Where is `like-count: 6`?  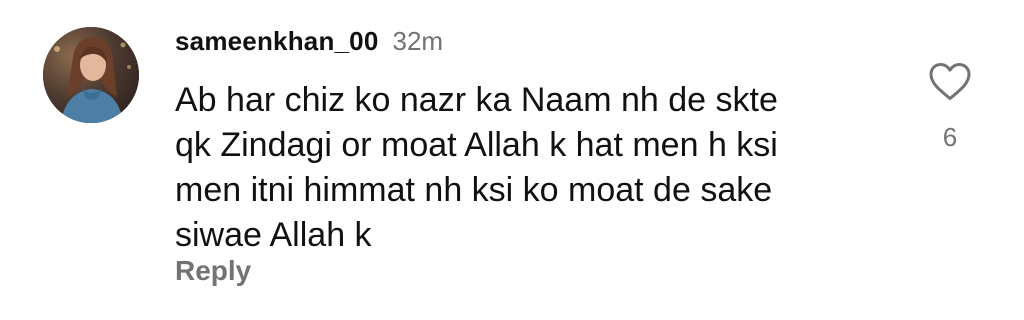
like-count: 6 is located at coordinates (950, 137).